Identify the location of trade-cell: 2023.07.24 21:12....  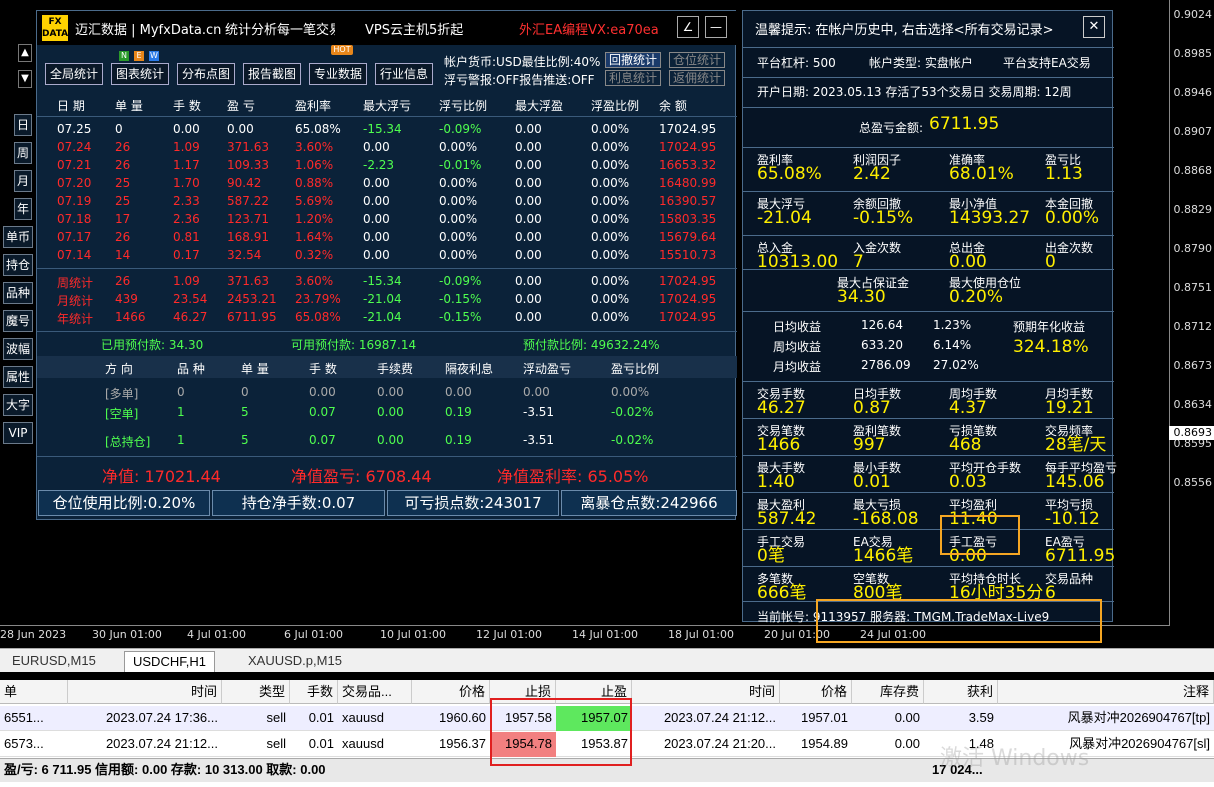
(161, 743).